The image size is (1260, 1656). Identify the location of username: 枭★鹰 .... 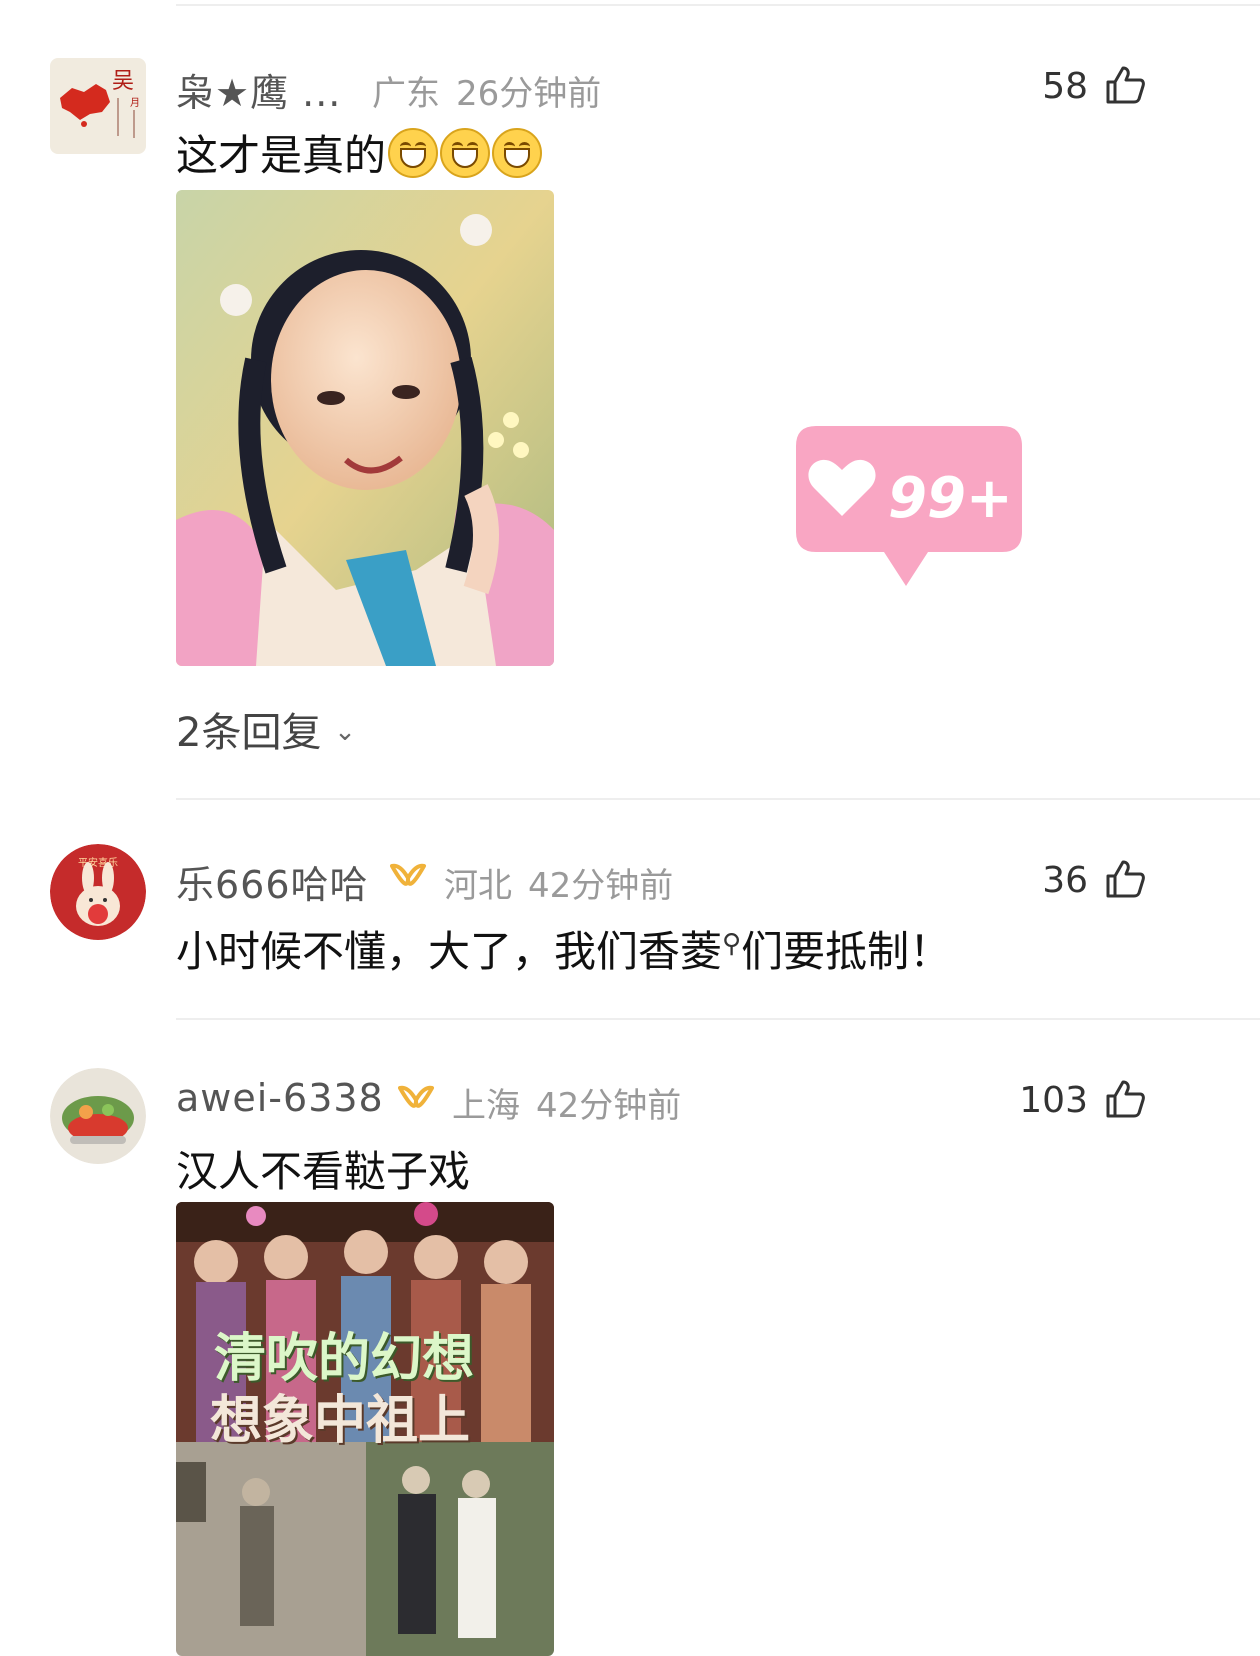
(258, 89).